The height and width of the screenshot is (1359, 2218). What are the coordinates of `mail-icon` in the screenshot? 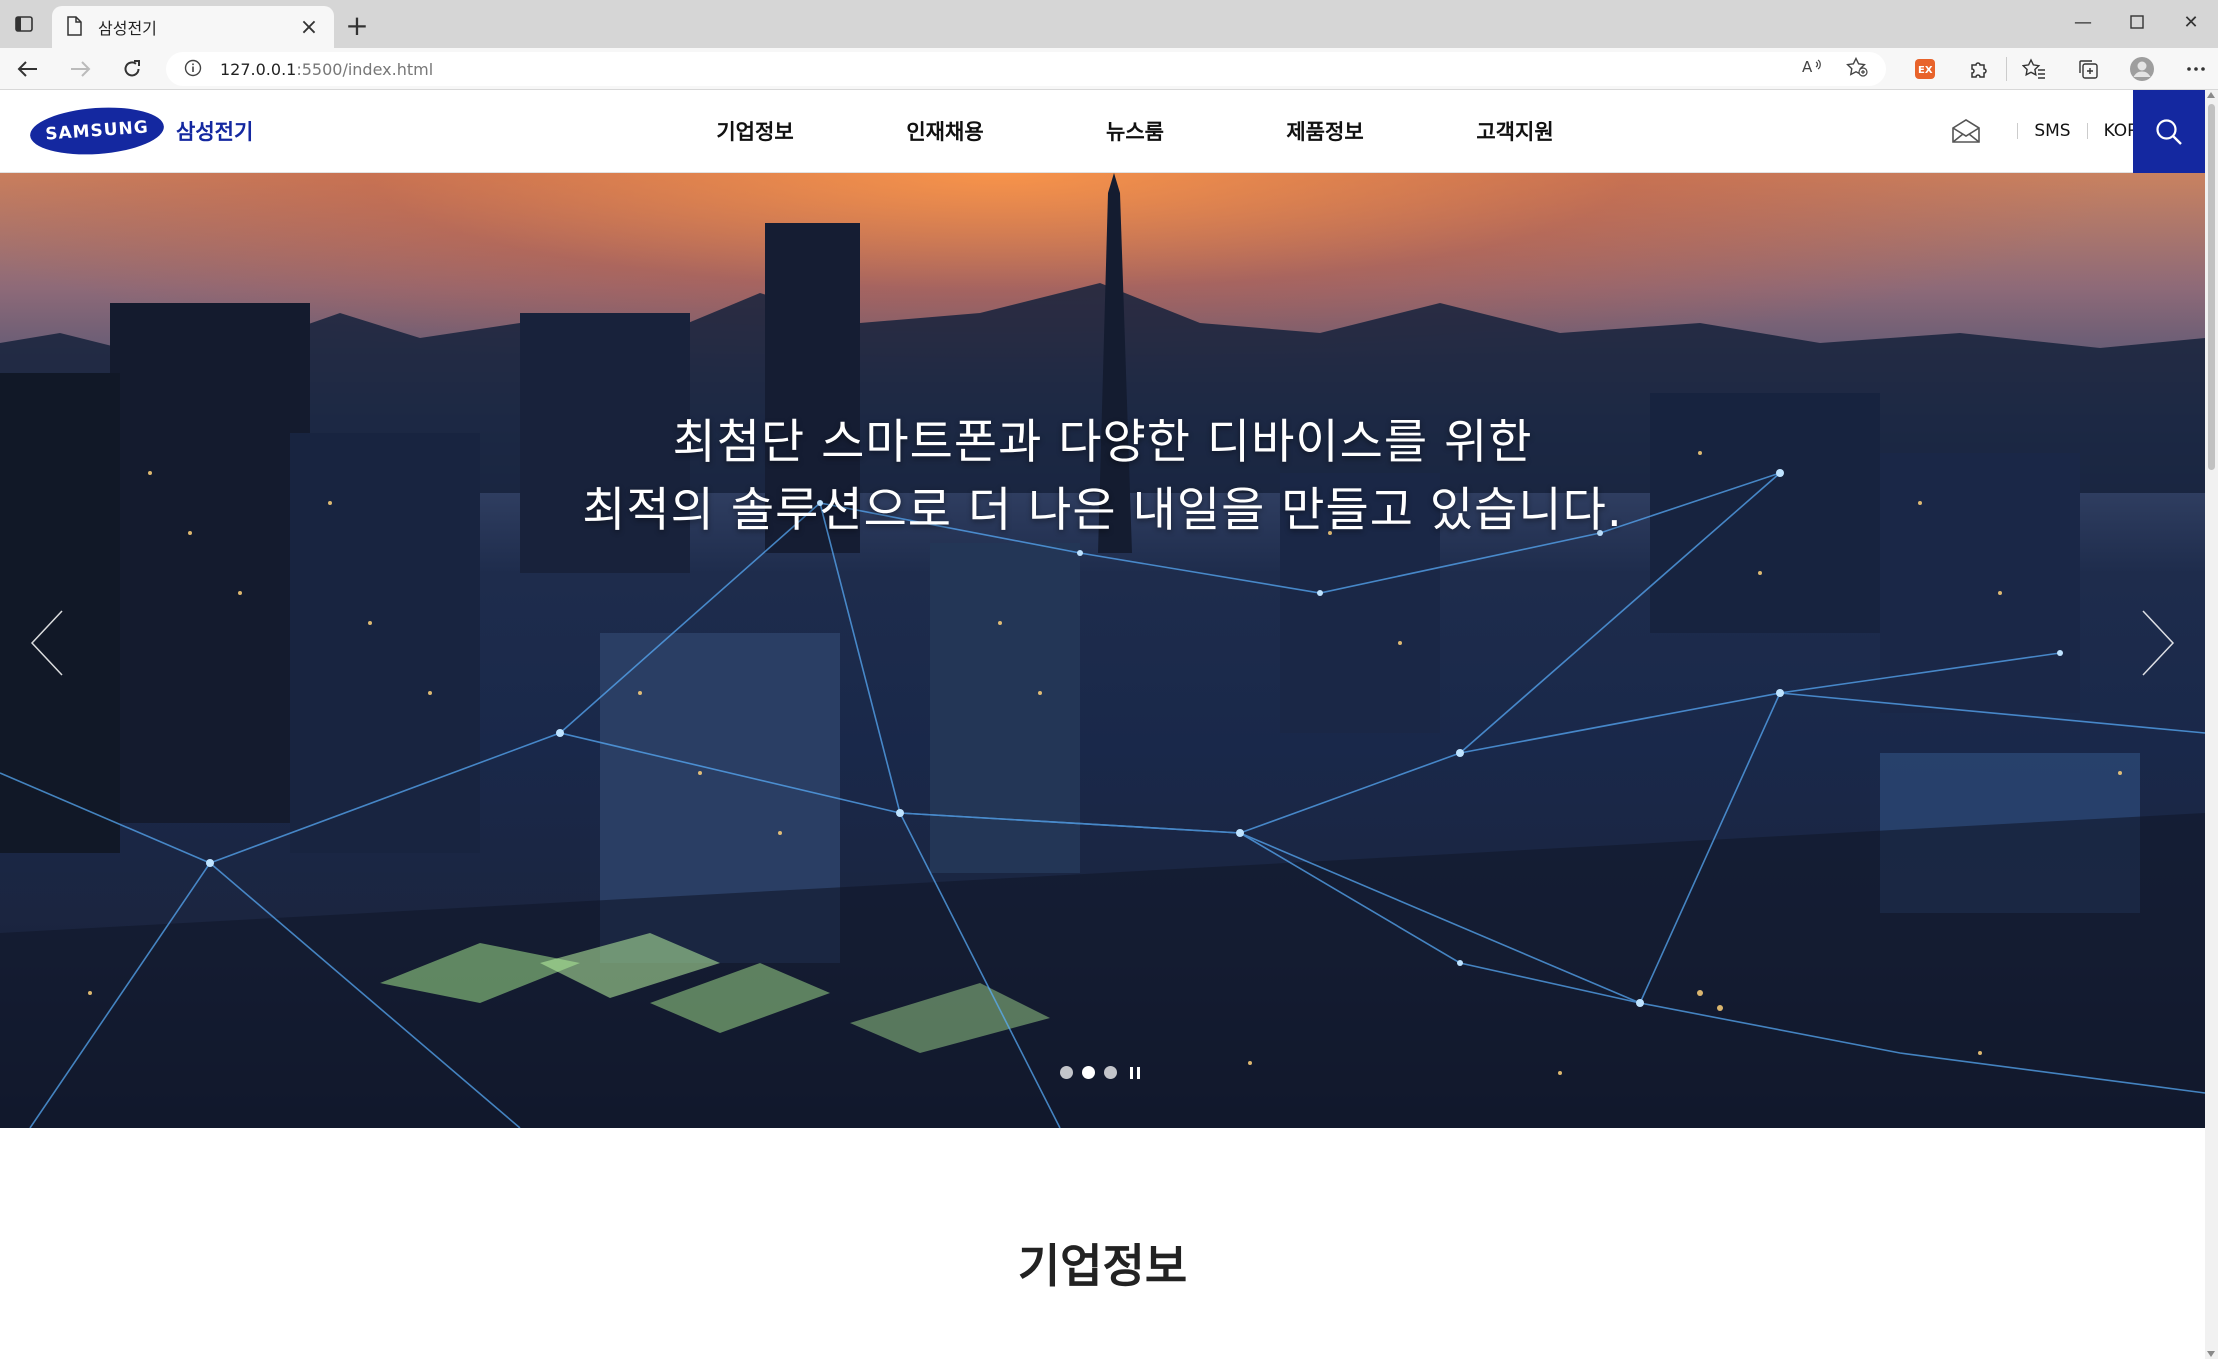 It's located at (1966, 131).